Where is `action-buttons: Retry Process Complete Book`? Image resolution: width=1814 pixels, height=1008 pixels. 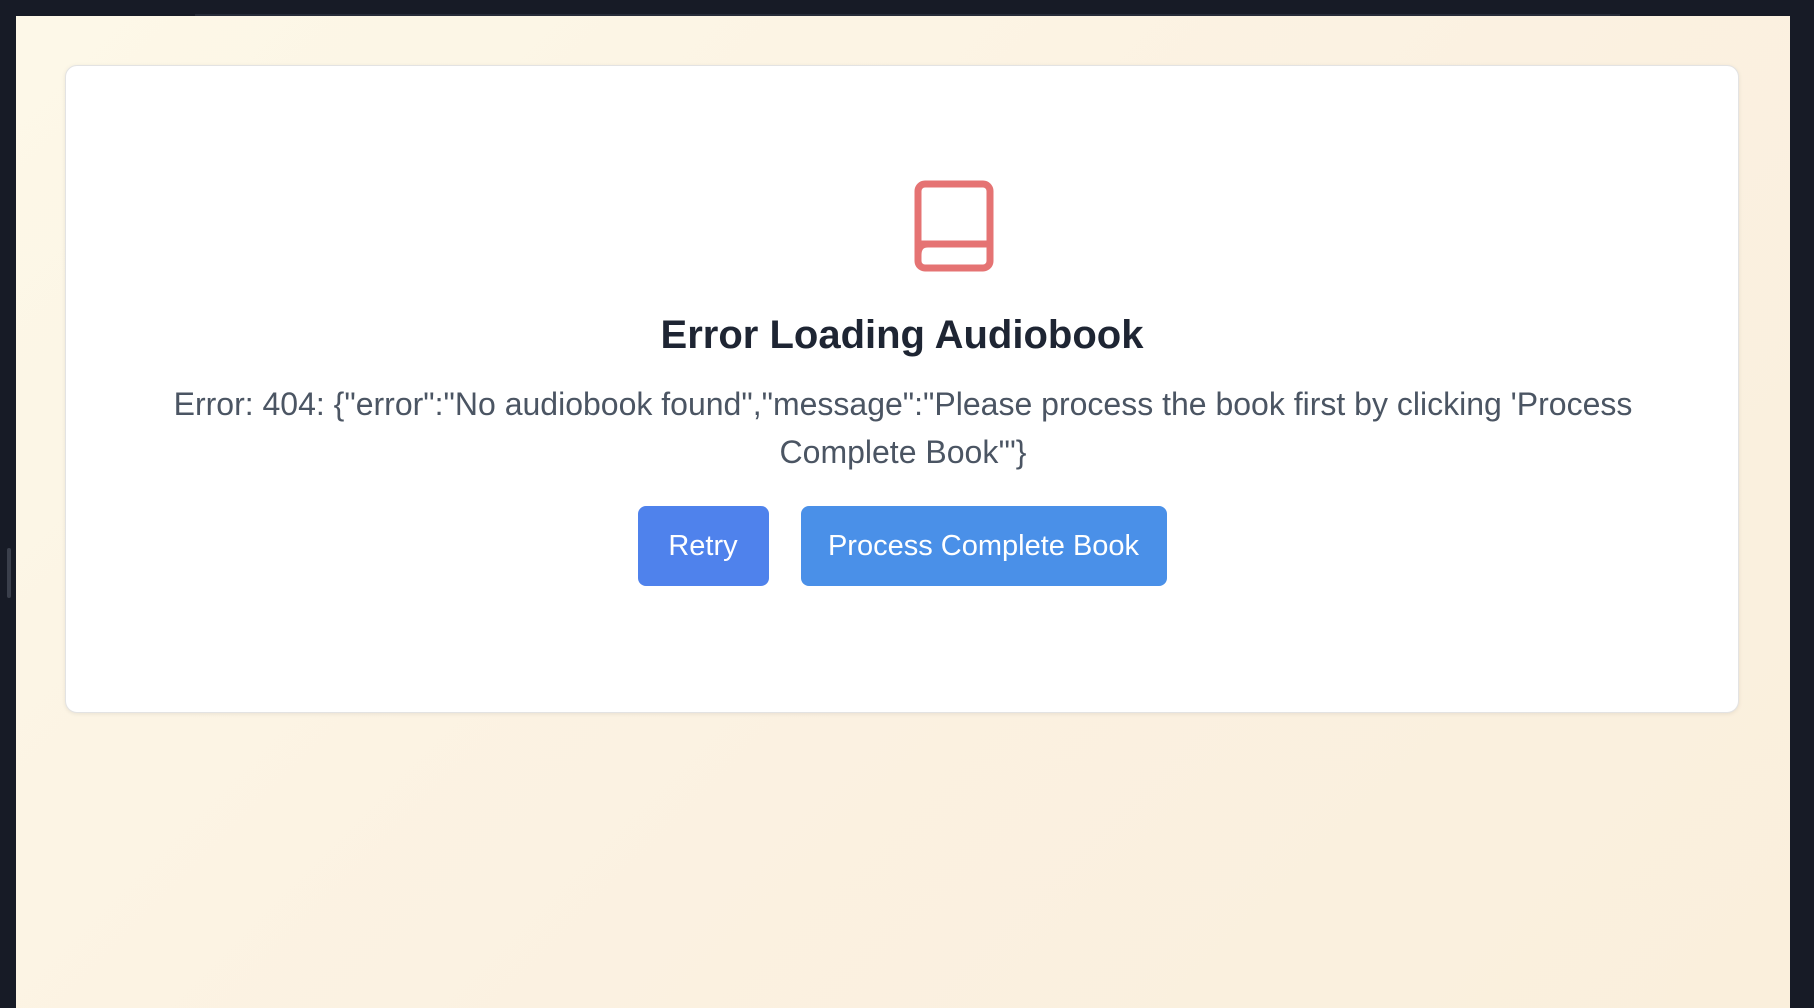
action-buttons: Retry Process Complete Book is located at coordinates (902, 546).